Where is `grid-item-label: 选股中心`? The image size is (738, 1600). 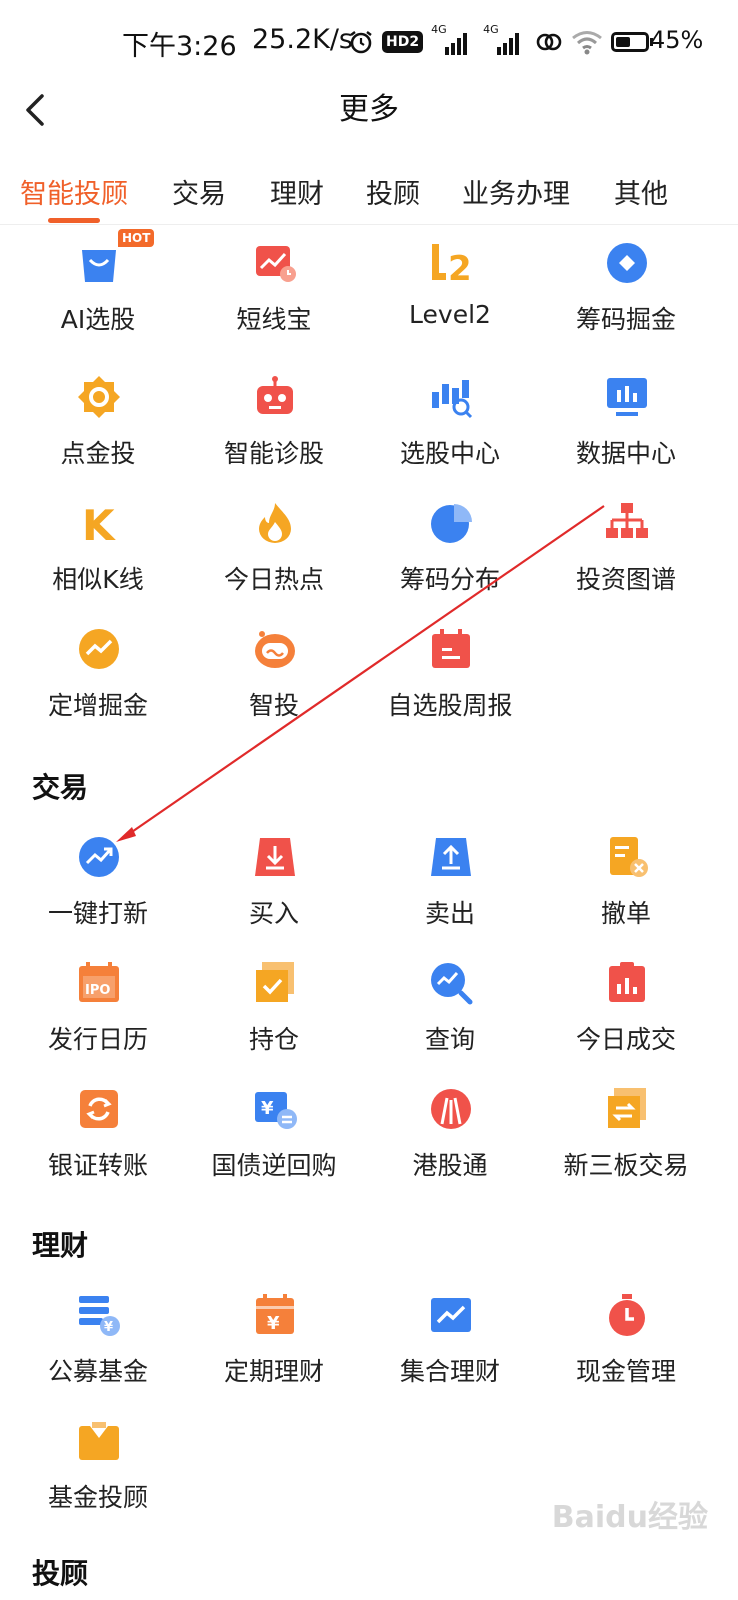 grid-item-label: 选股中心 is located at coordinates (449, 453).